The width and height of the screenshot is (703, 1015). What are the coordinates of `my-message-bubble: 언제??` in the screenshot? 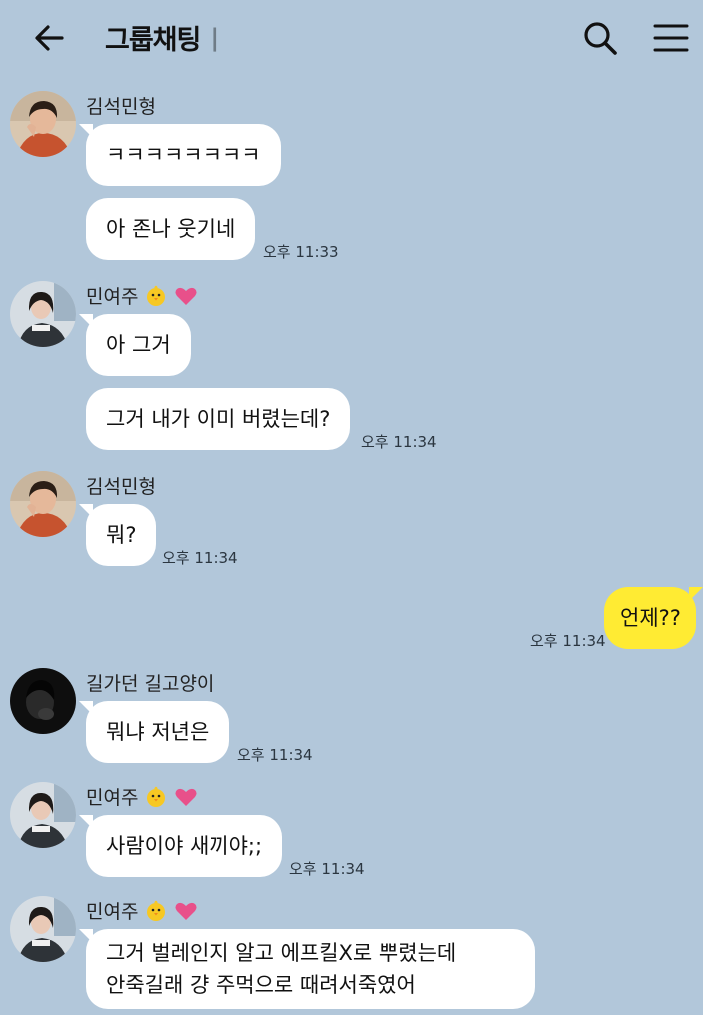 It's located at (653, 618).